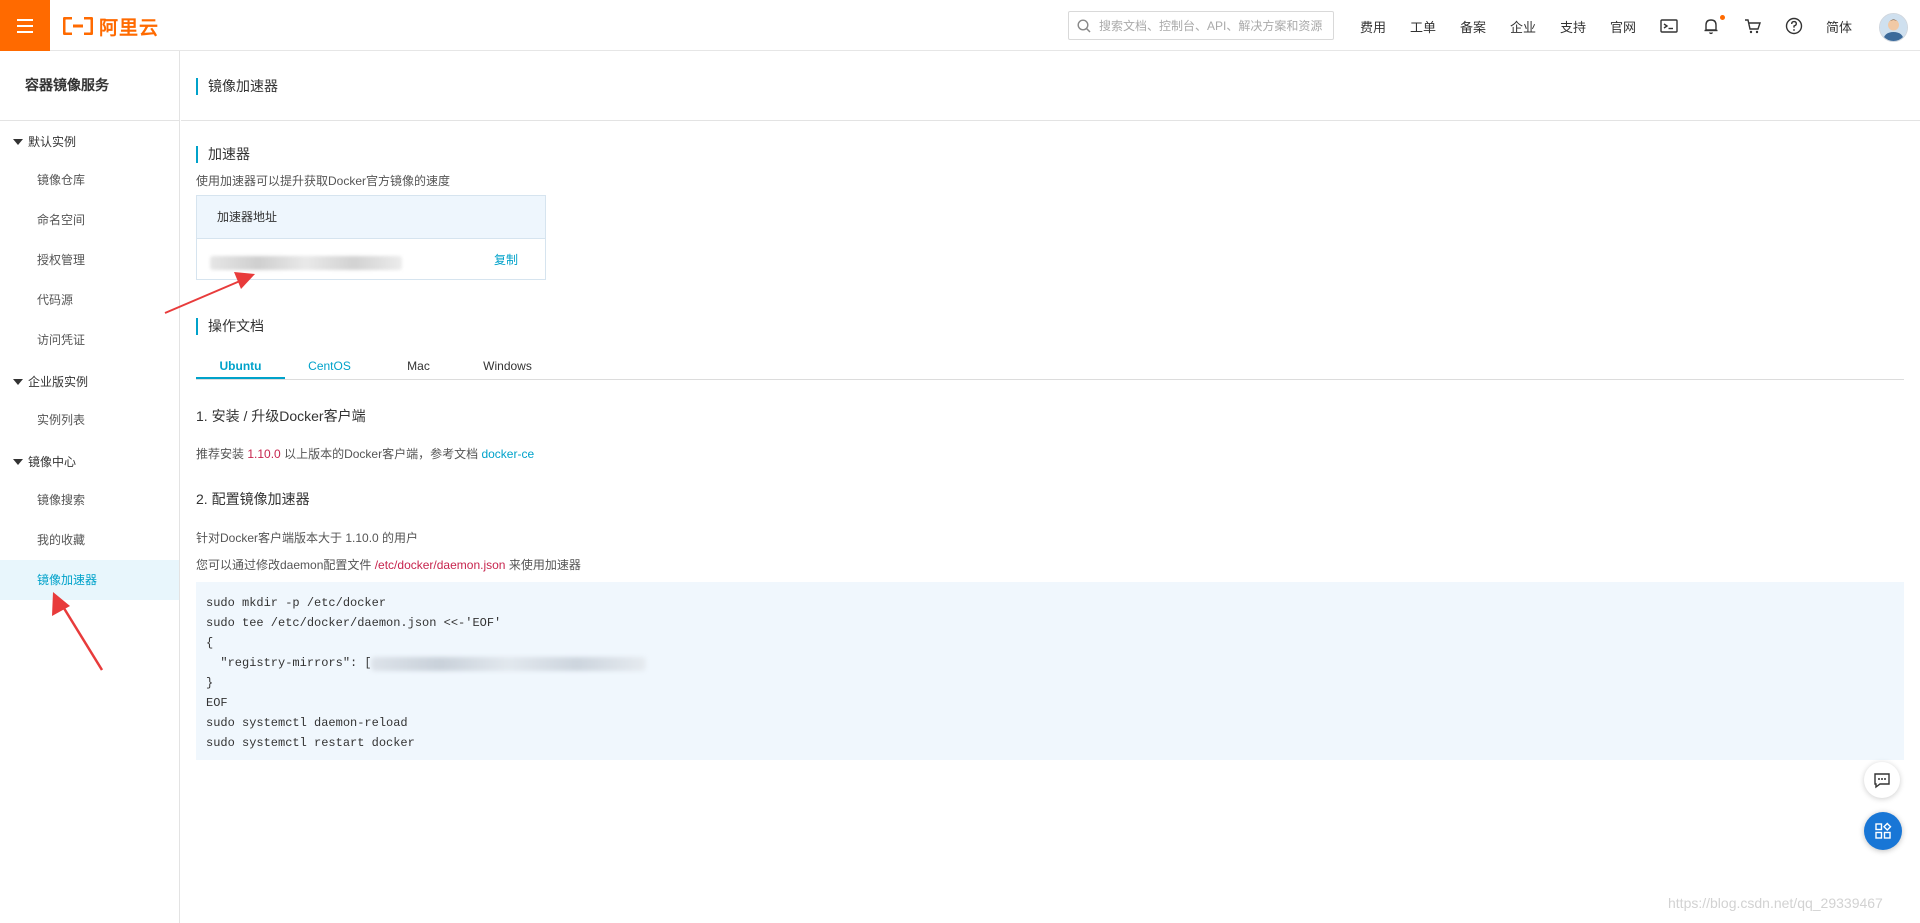 This screenshot has height=923, width=1920. I want to click on global-search, so click(1201, 25).